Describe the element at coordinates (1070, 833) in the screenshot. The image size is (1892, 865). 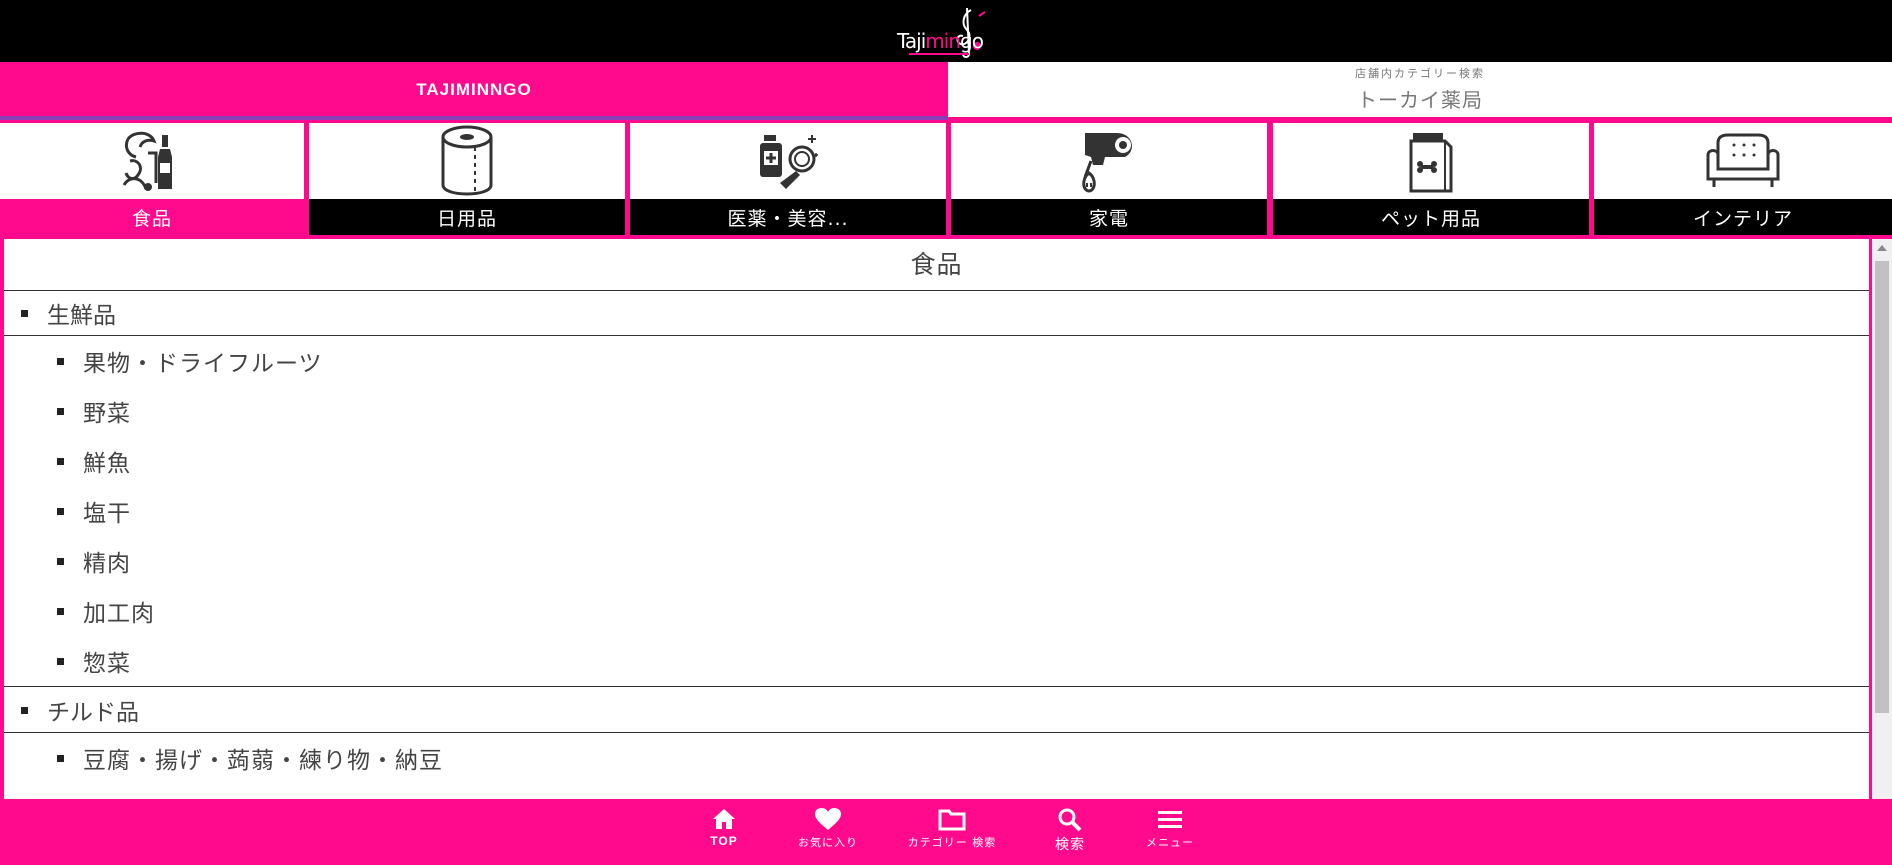
I see `nav-search: 検索` at that location.